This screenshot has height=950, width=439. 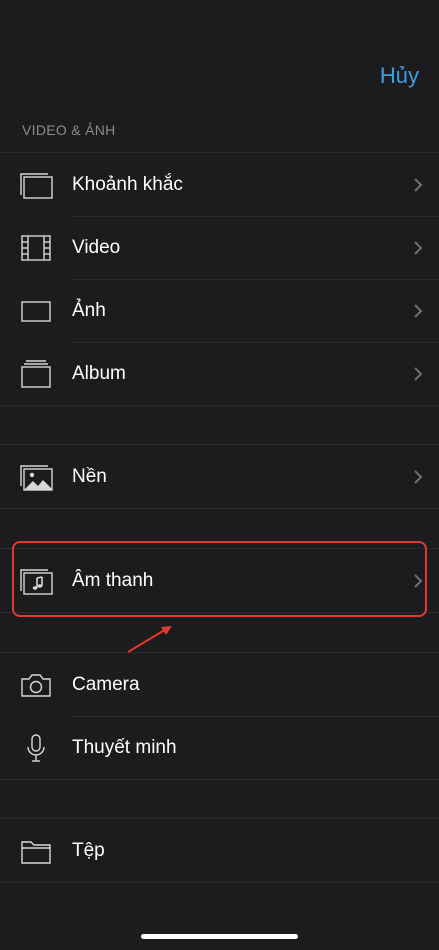 What do you see at coordinates (36, 748) in the screenshot?
I see `microphone-icon` at bounding box center [36, 748].